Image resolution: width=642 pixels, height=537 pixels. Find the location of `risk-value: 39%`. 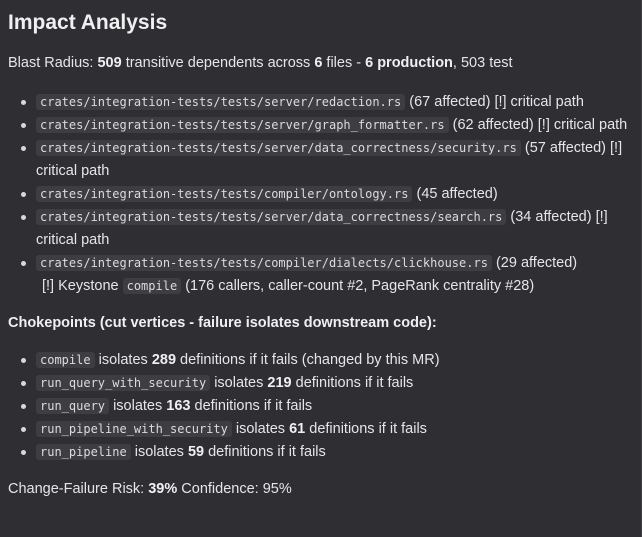

risk-value: 39% is located at coordinates (163, 489).